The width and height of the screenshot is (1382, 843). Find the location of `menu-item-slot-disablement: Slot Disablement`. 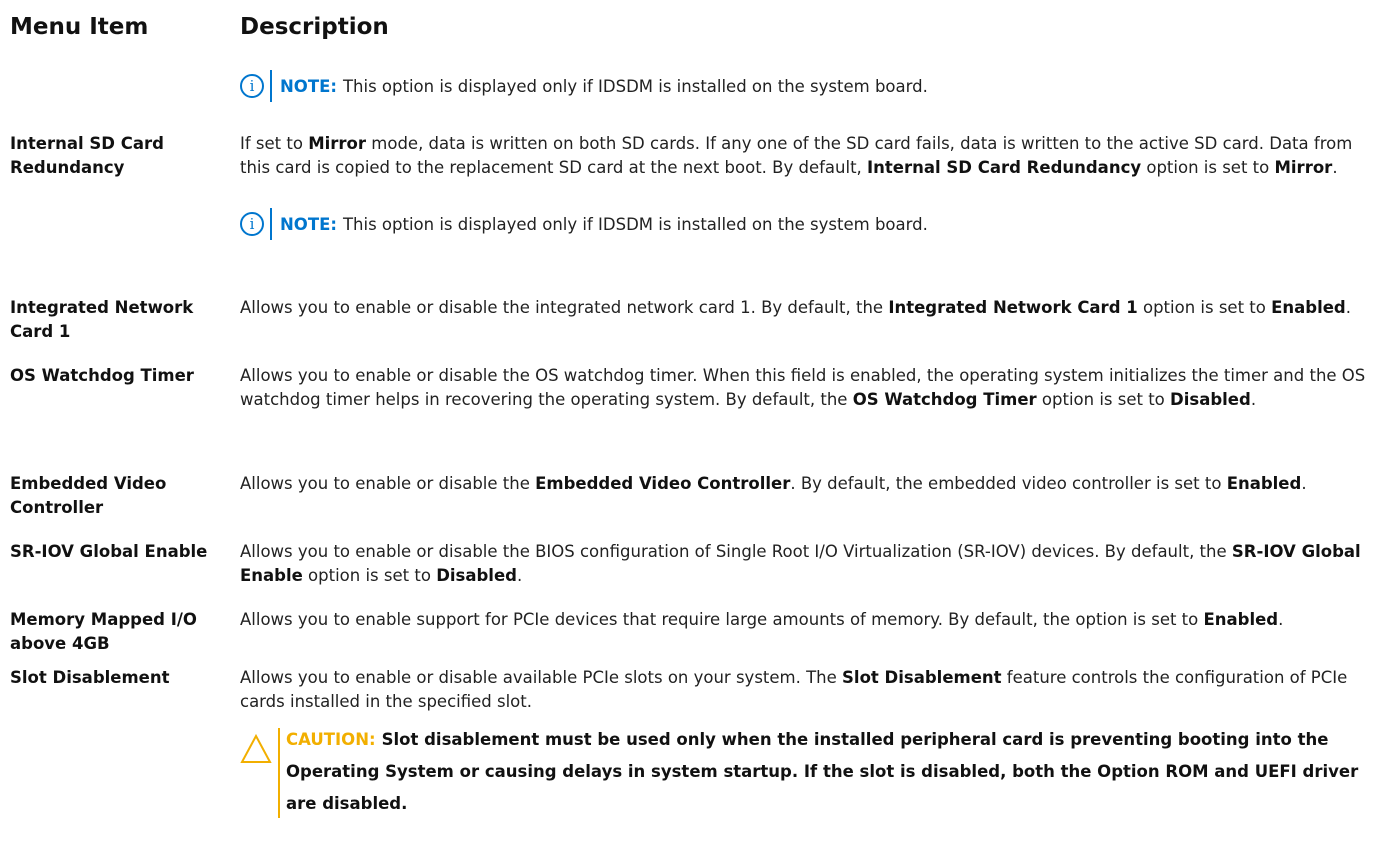

menu-item-slot-disablement: Slot Disablement is located at coordinates (90, 677).